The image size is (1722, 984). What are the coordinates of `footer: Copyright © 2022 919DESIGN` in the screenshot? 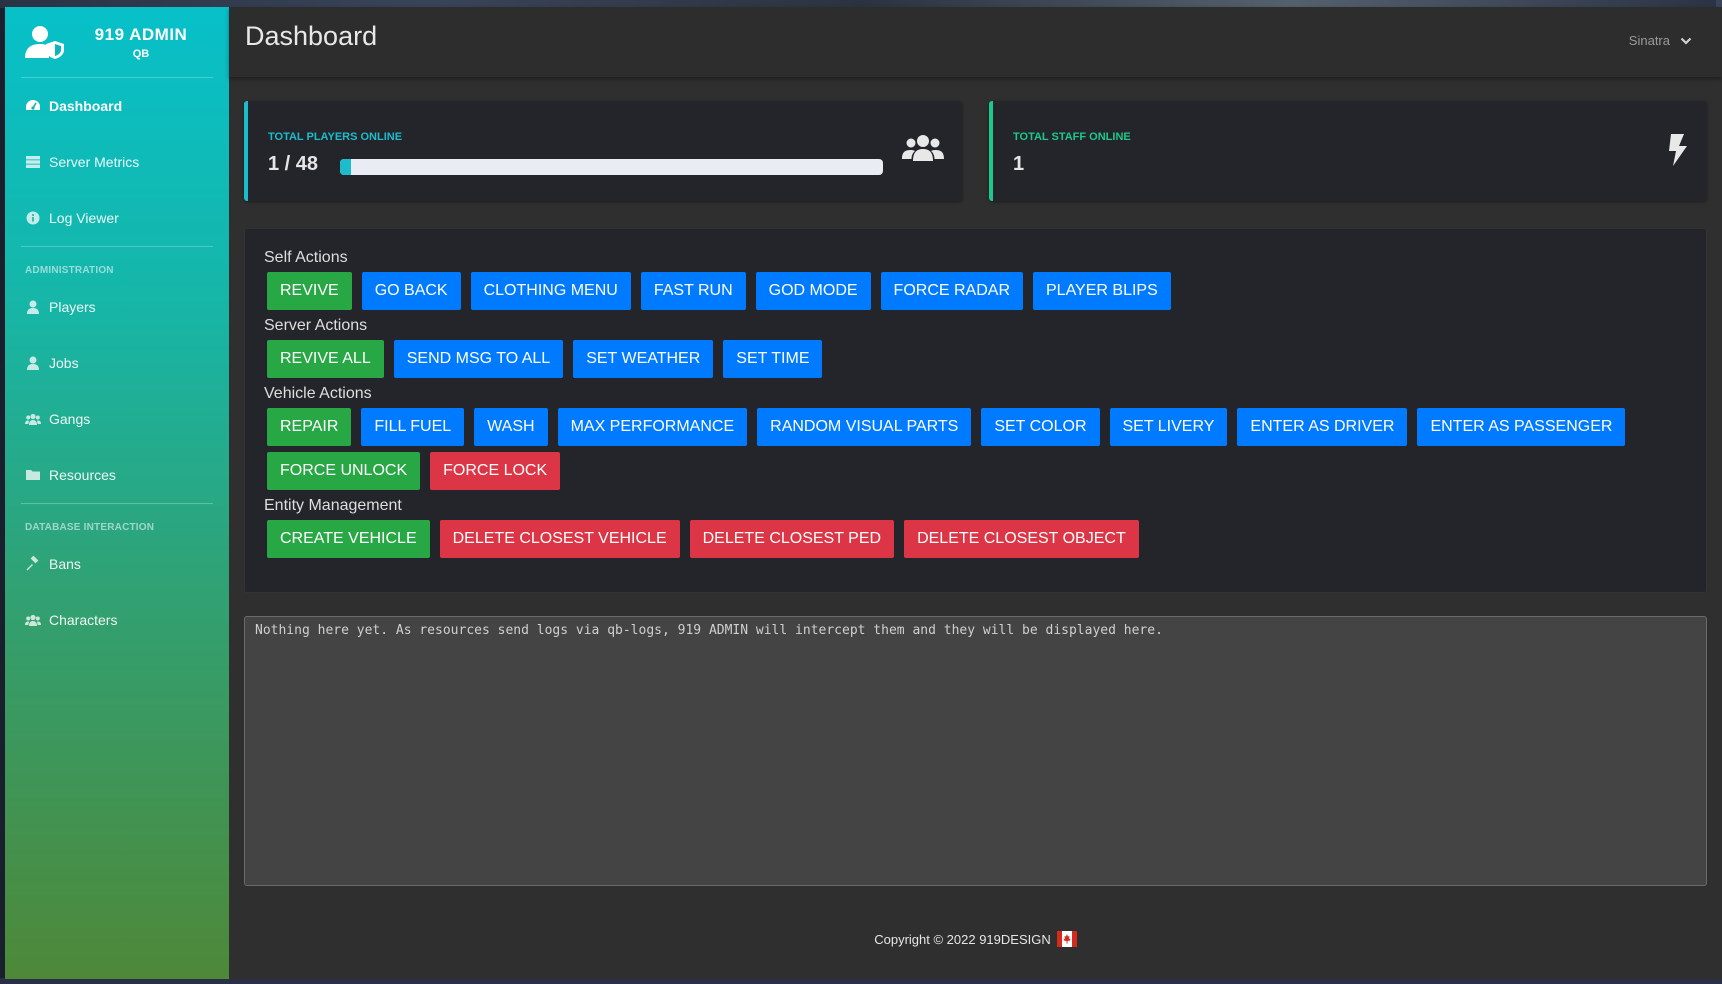 It's located at (975, 939).